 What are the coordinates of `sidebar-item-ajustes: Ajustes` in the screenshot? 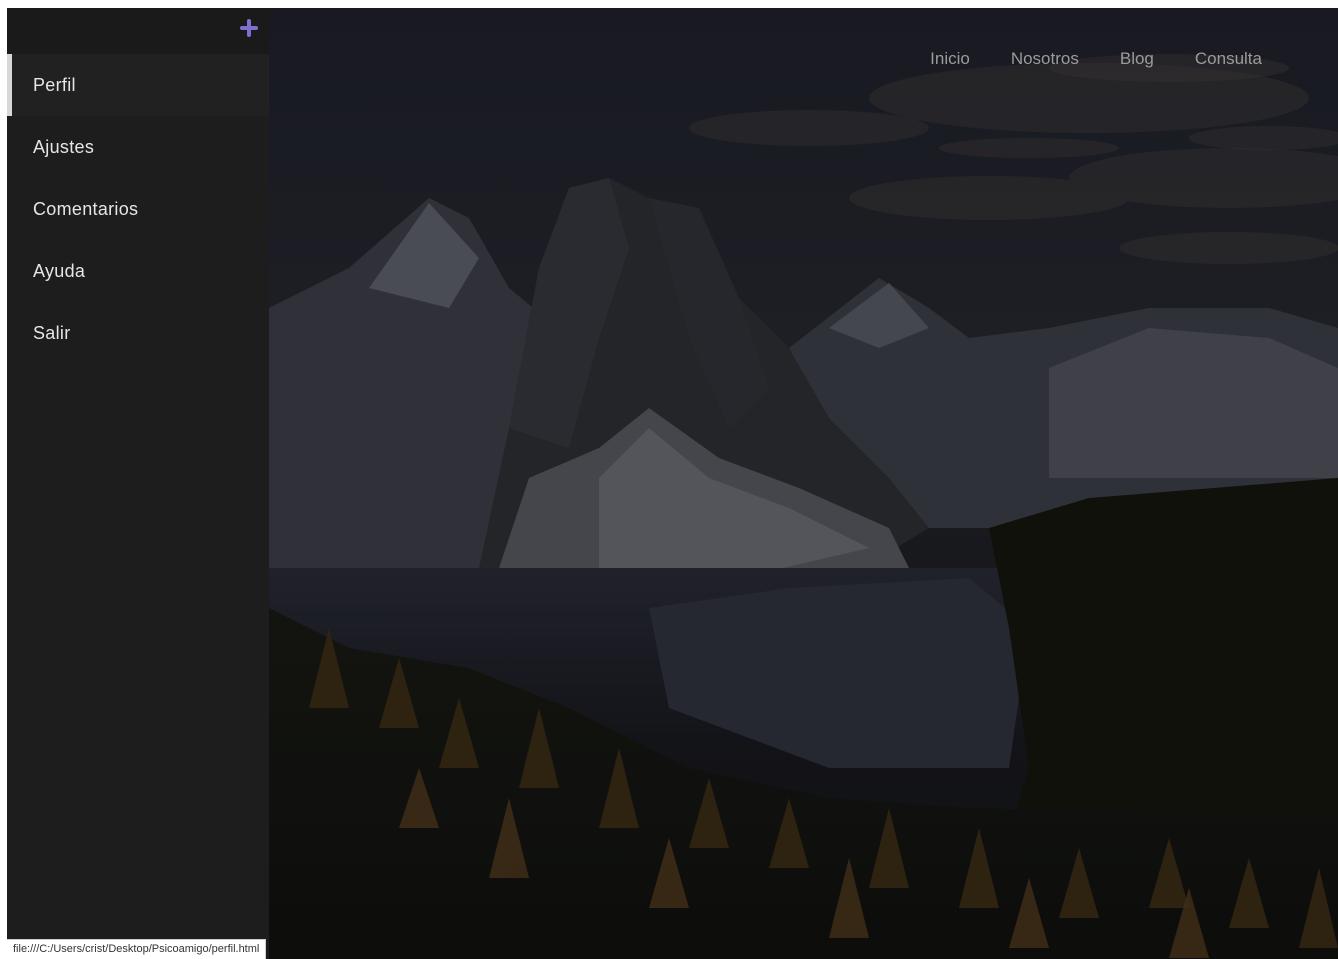 It's located at (138, 147).